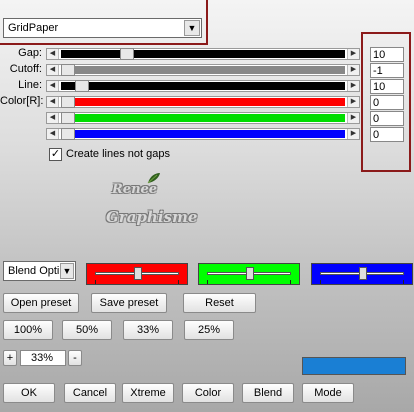 The width and height of the screenshot is (414, 412). I want to click on zoom-plus-button: +, so click(10, 358).